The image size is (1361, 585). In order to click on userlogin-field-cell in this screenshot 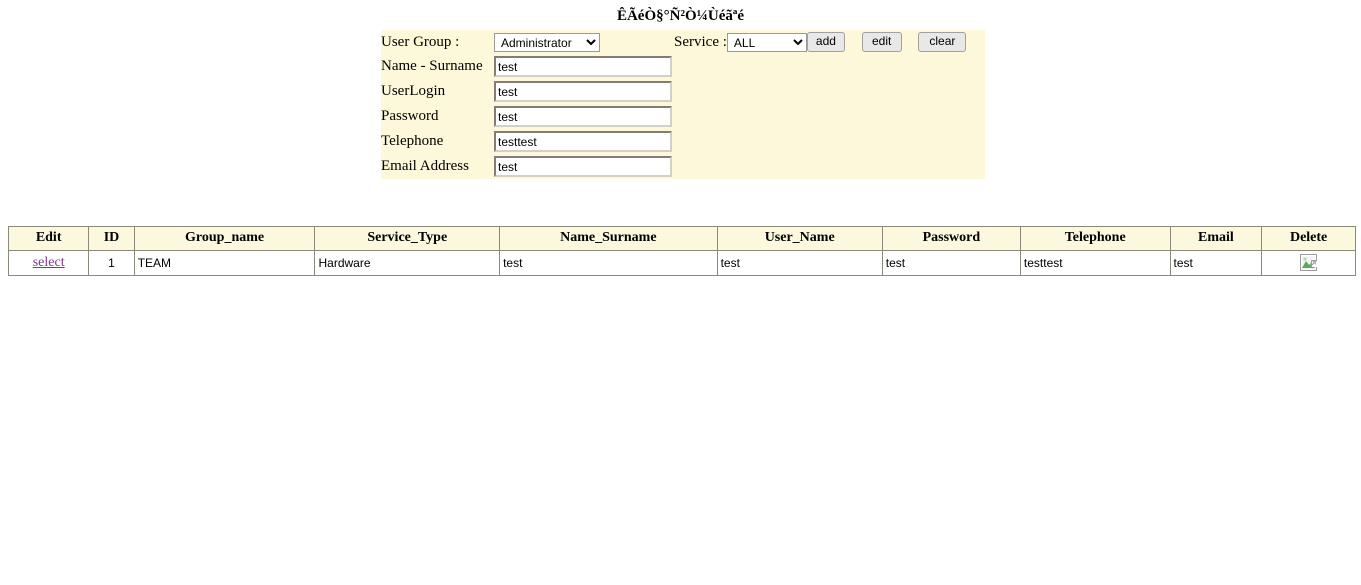, I will do `click(730, 91)`.